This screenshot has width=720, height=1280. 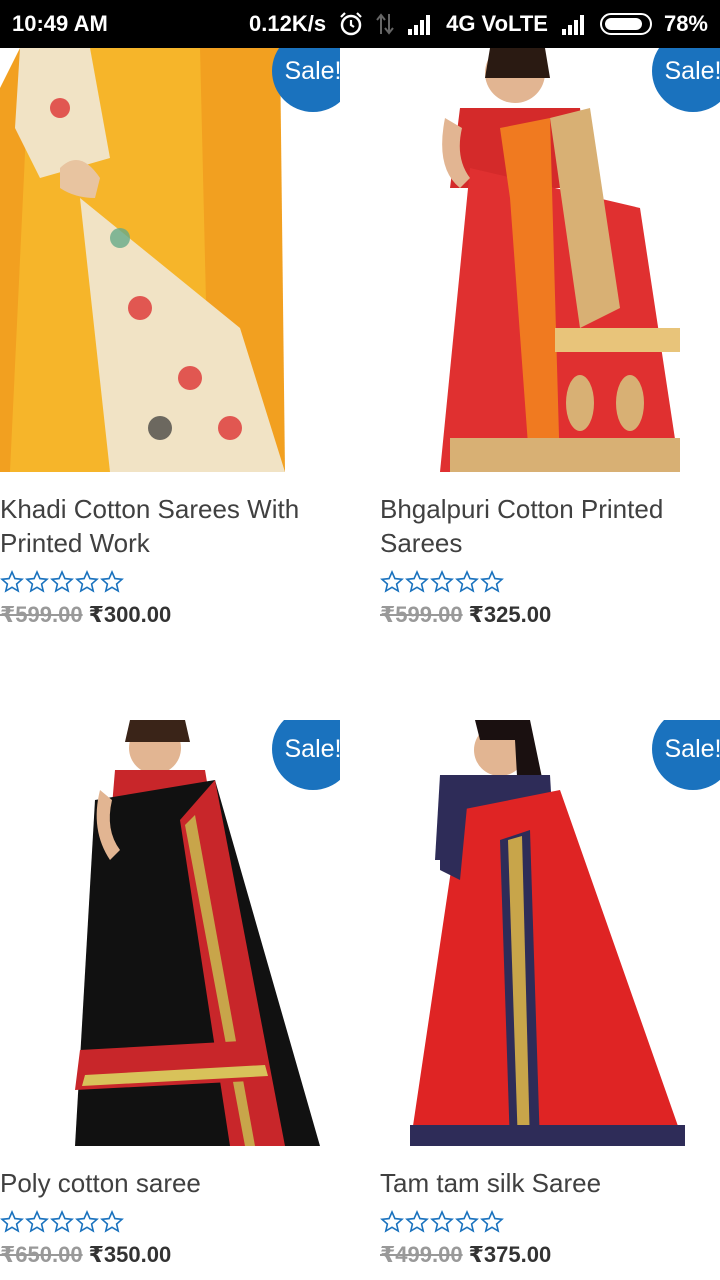 What do you see at coordinates (288, 23) in the screenshot?
I see `network-speed: 0.12K/s` at bounding box center [288, 23].